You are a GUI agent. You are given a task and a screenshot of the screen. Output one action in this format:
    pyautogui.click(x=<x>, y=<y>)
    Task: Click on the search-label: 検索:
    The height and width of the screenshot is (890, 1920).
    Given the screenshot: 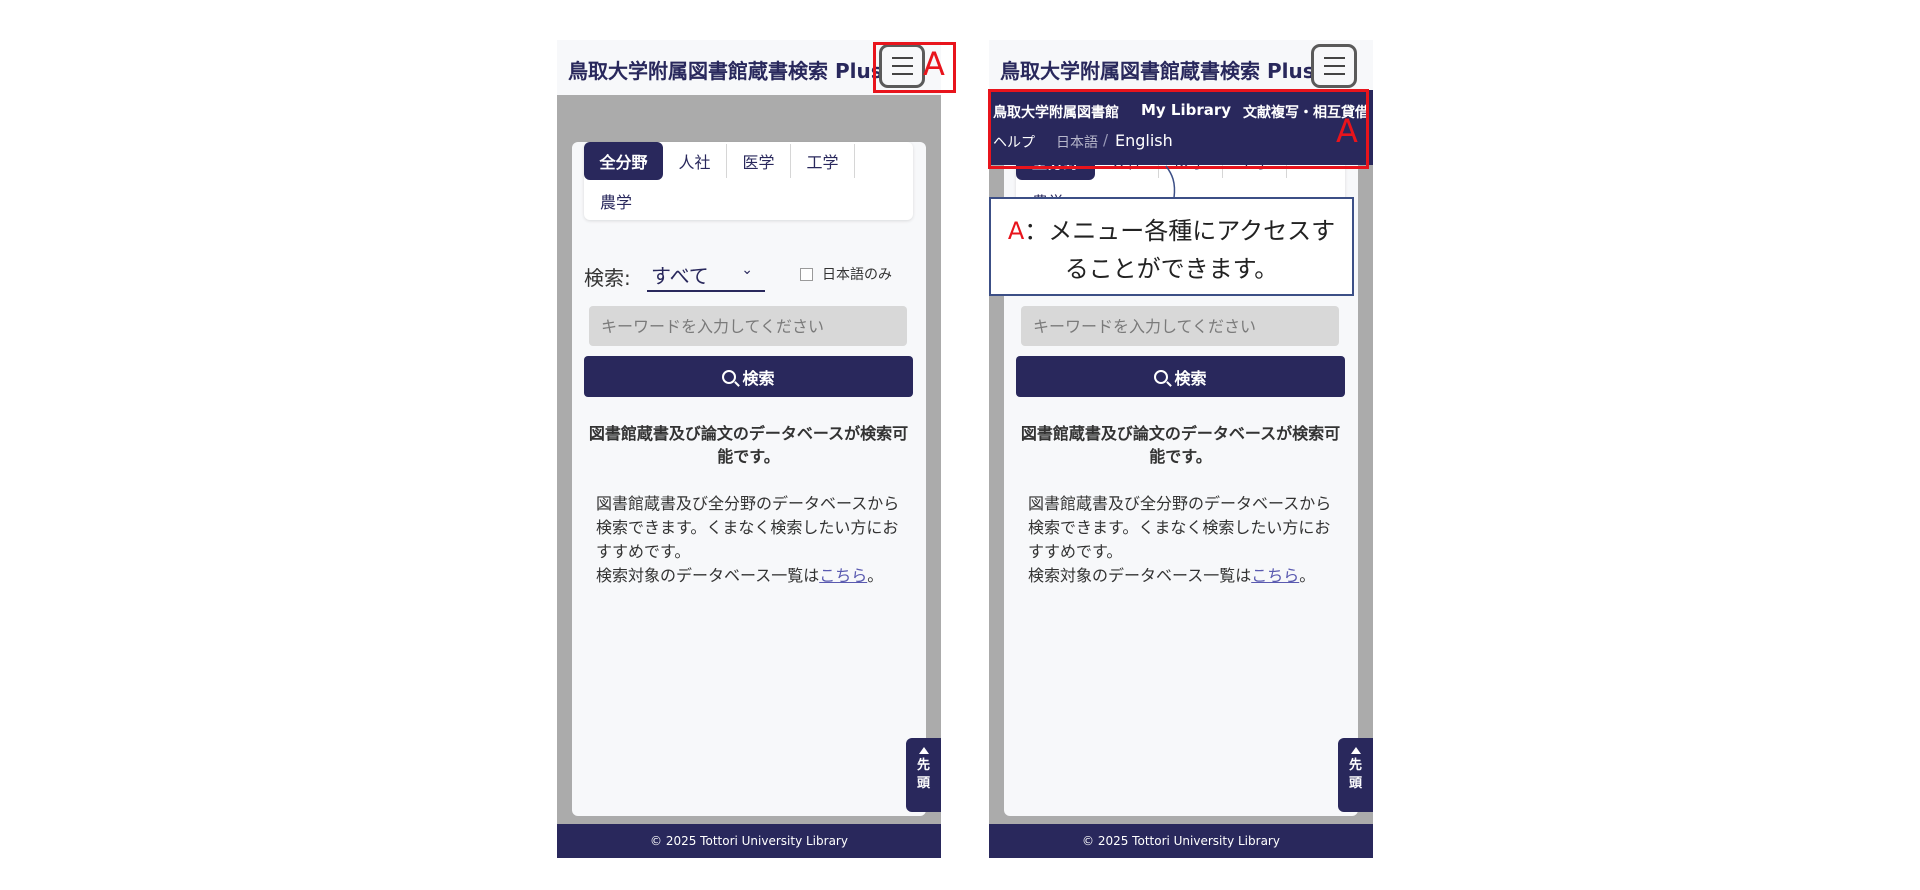 What is the action you would take?
    pyautogui.click(x=607, y=278)
    